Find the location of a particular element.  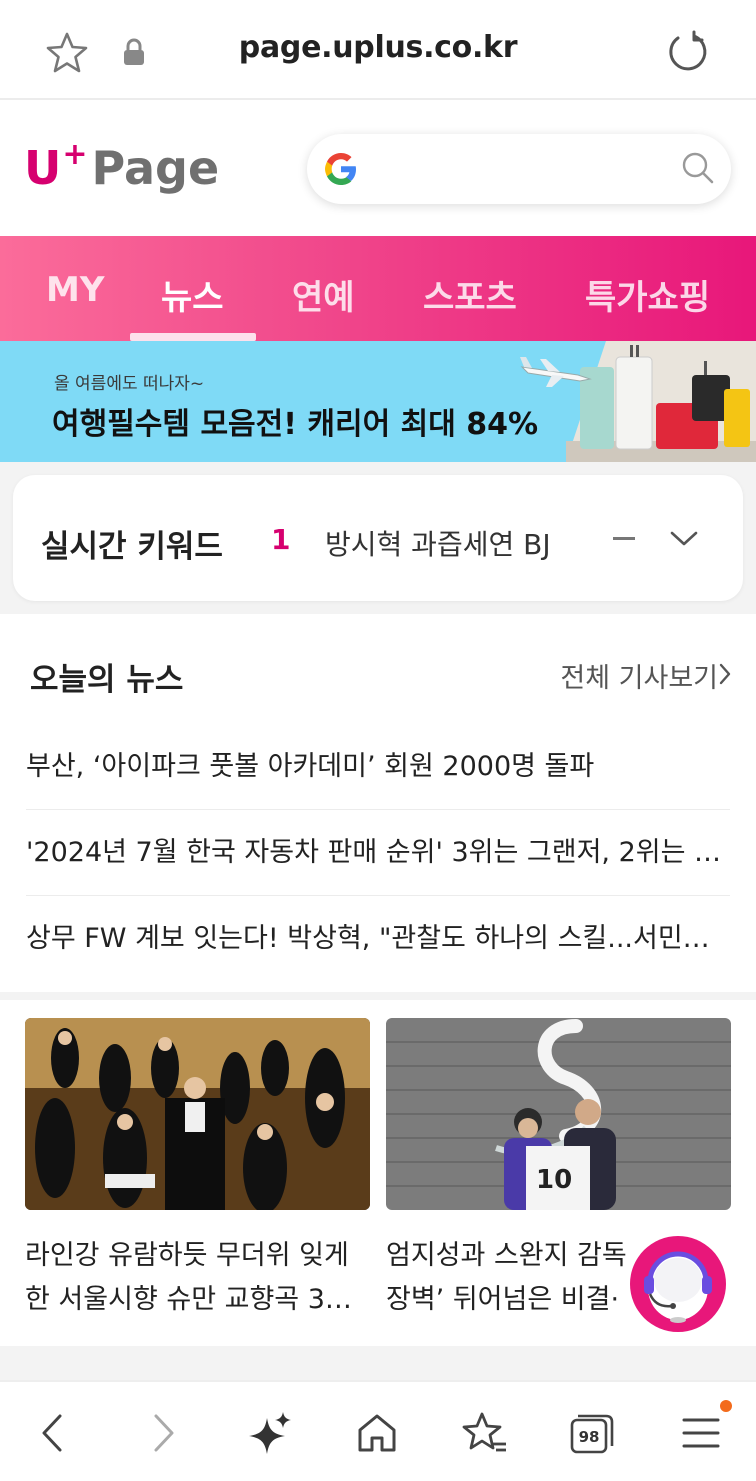

logo-u: U is located at coordinates (43, 168).